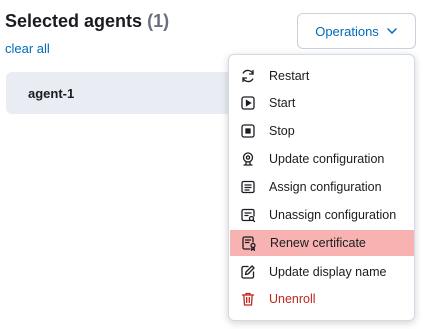 Image resolution: width=423 pixels, height=329 pixels. What do you see at coordinates (321, 76) in the screenshot?
I see `menu-item-restart: Restart` at bounding box center [321, 76].